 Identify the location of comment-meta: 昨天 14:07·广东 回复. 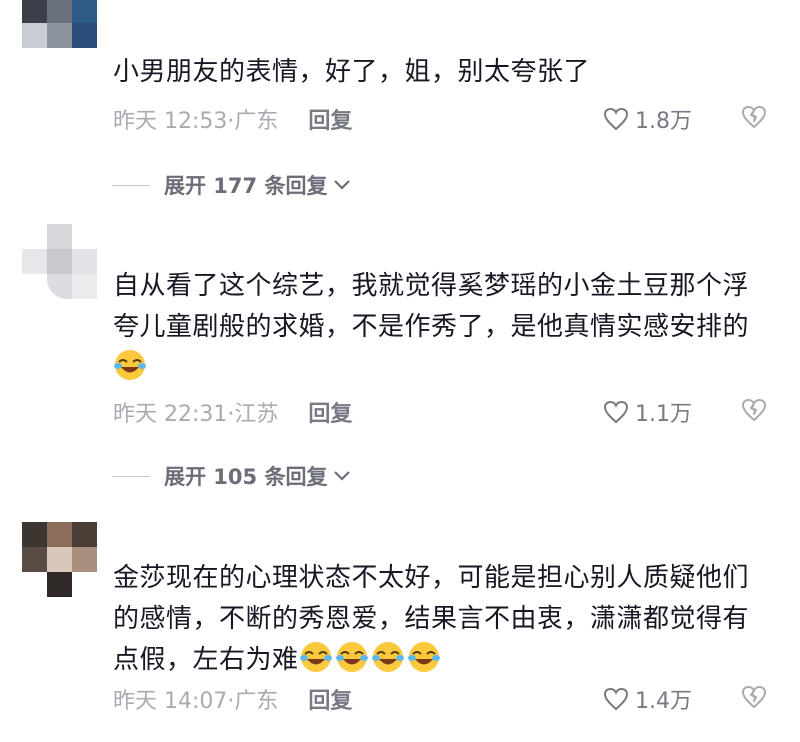
(232, 699).